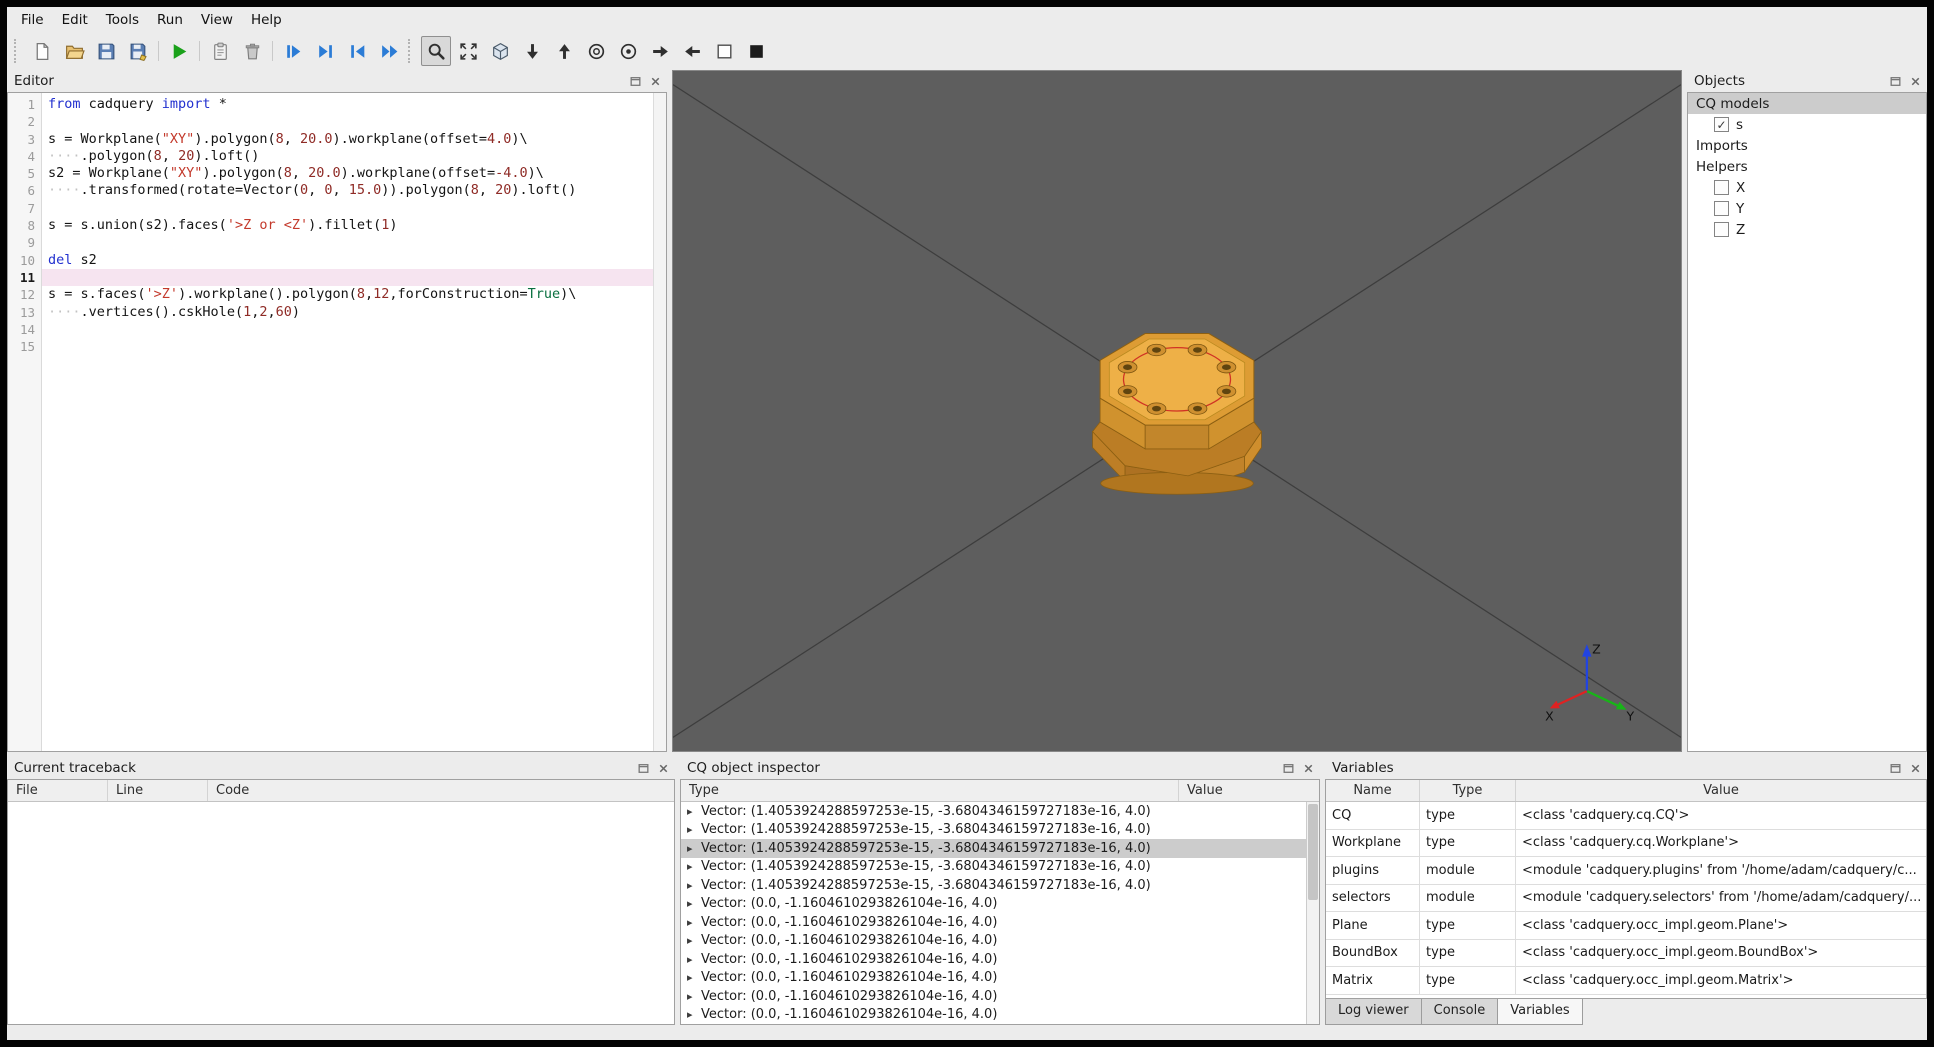  I want to click on cad-model, so click(1177, 407).